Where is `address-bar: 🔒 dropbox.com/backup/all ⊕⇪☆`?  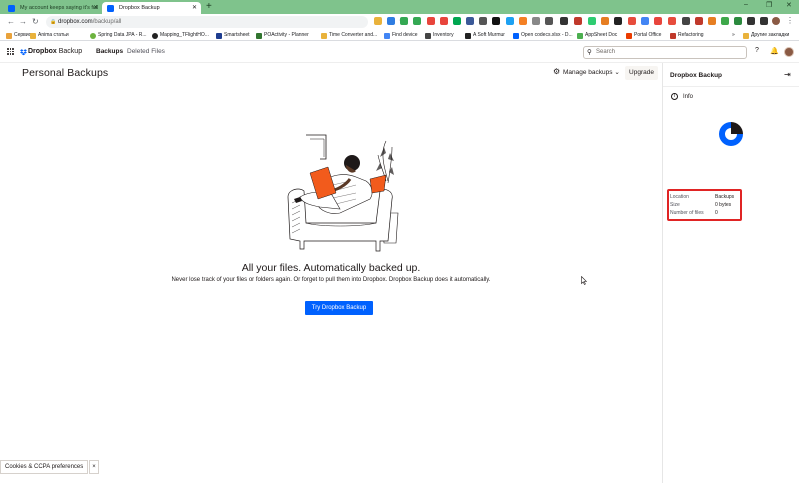 address-bar: 🔒 dropbox.com/backup/all ⊕⇪☆ is located at coordinates (225, 22).